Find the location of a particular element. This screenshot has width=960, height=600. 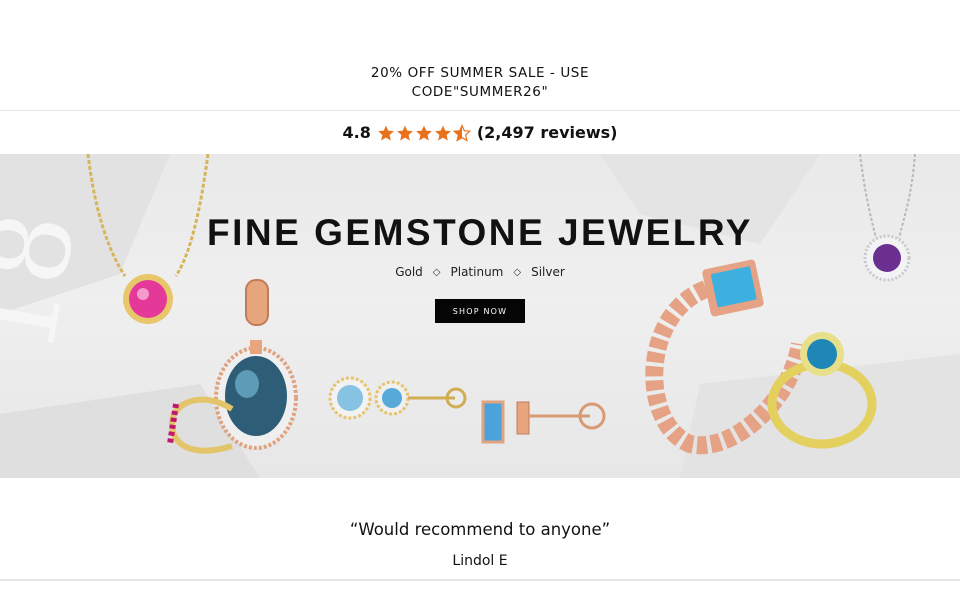

metal-option-platinum: Platinum is located at coordinates (477, 272).